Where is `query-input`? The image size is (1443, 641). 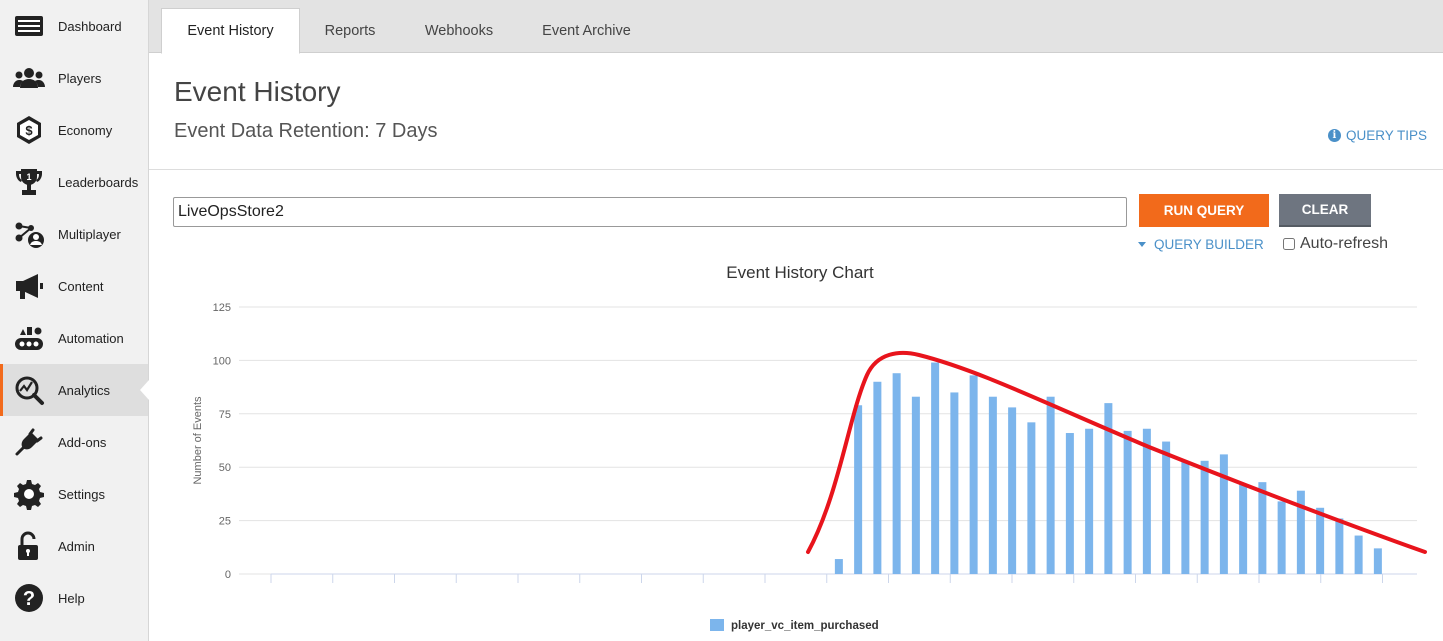 query-input is located at coordinates (650, 212).